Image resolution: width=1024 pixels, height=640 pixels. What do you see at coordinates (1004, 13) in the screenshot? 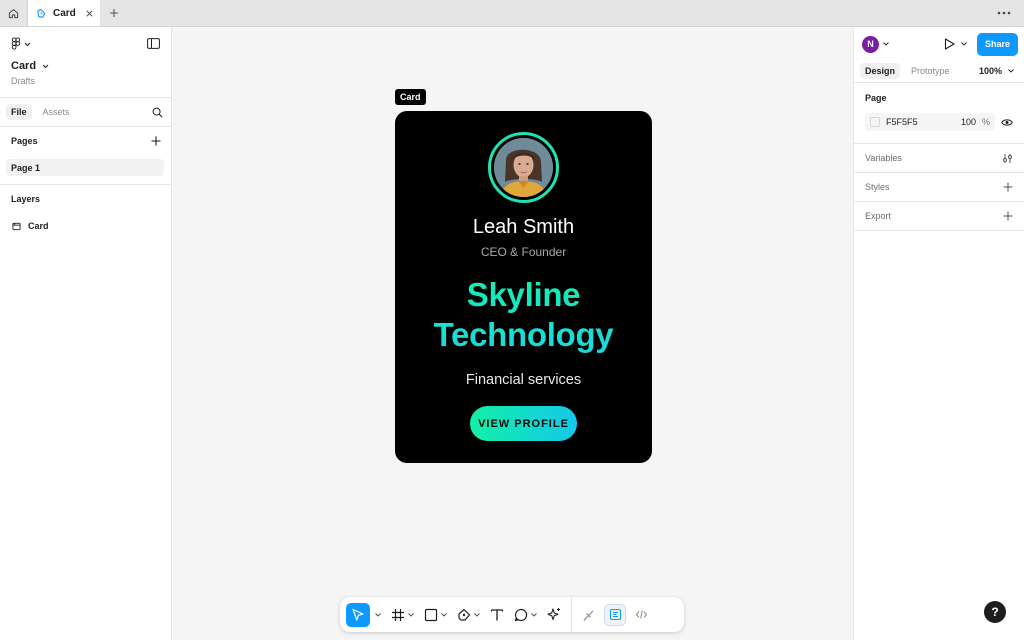
I see `more-options-button` at bounding box center [1004, 13].